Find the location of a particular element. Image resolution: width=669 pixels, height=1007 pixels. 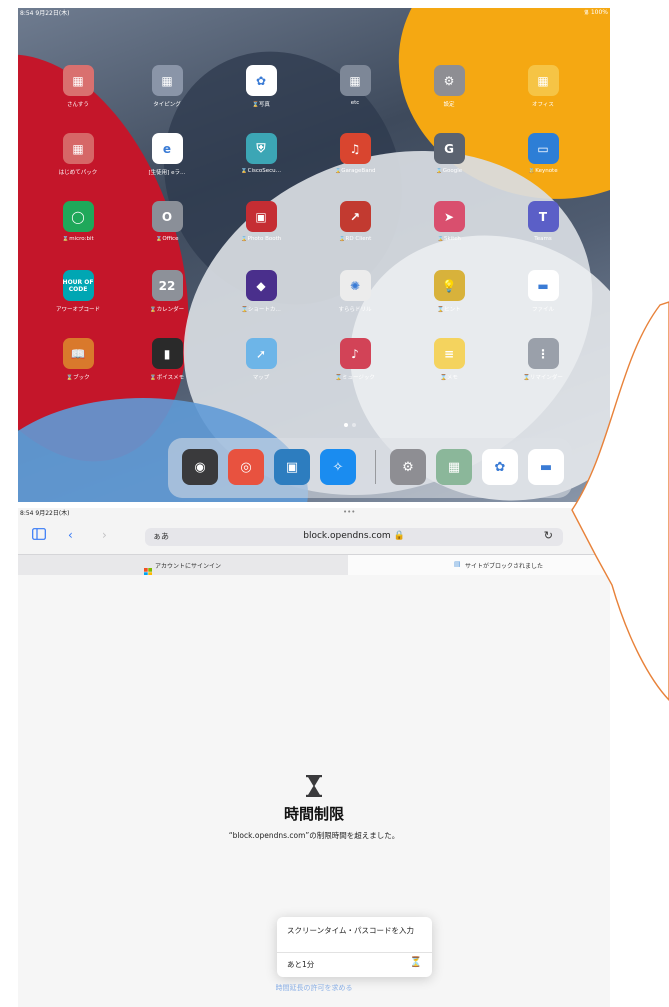

app-label: ⌛Office is located at coordinates (167, 239).